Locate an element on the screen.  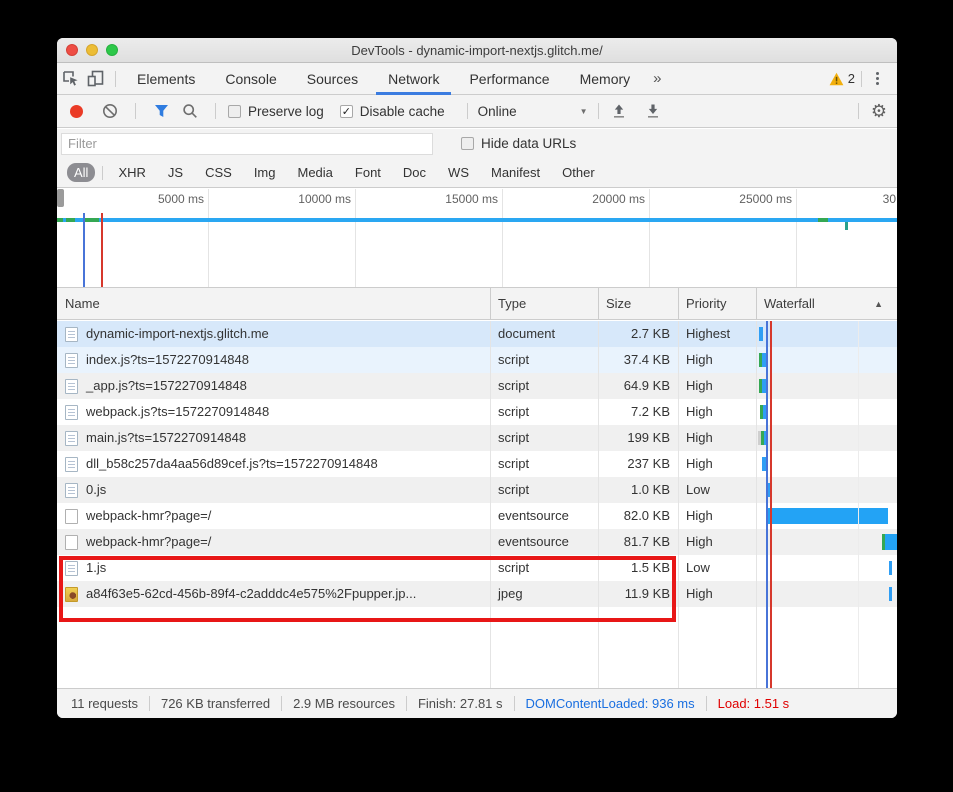
checkbox-unchecked is located at coordinates (467, 143).